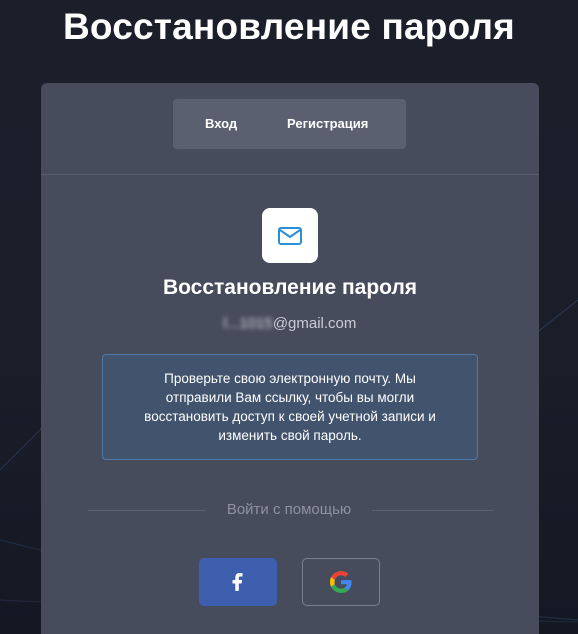  What do you see at coordinates (432, 510) in the screenshot?
I see `divider-line-right` at bounding box center [432, 510].